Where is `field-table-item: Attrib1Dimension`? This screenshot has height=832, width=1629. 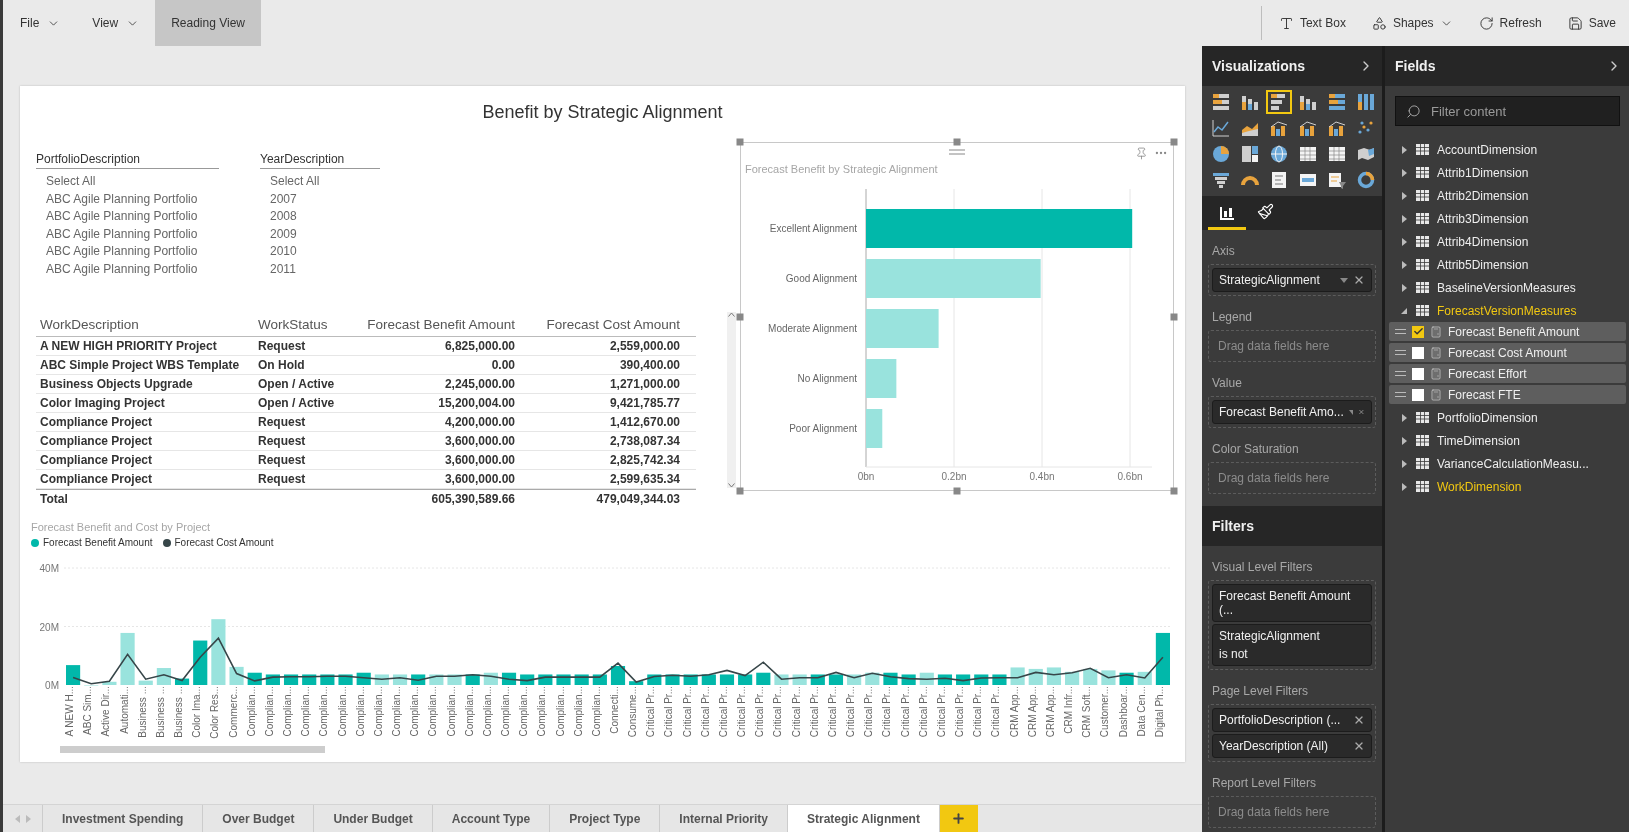
field-table-item: Attrib1Dimension is located at coordinates (1507, 172).